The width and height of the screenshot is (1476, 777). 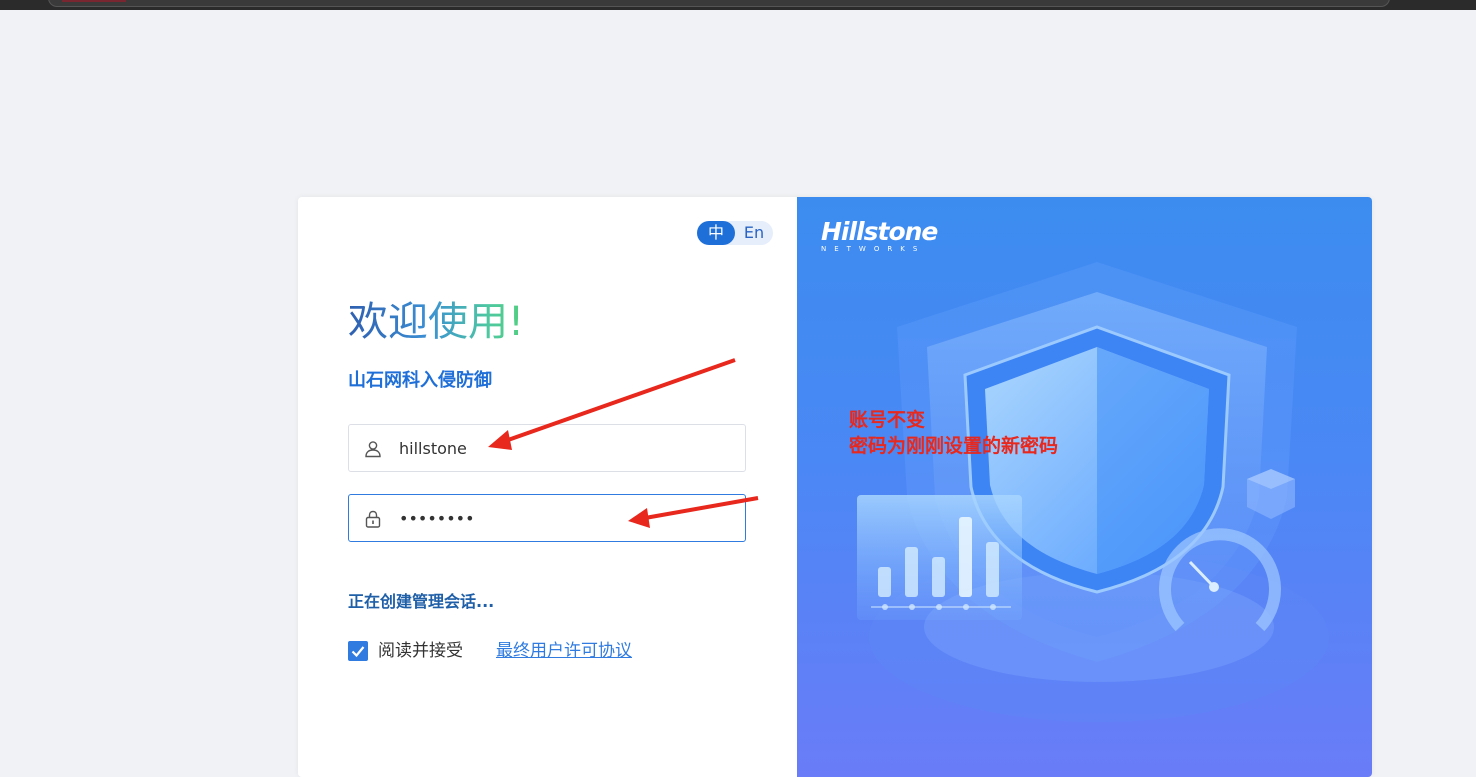 I want to click on browser-tab-accent, so click(x=94, y=1).